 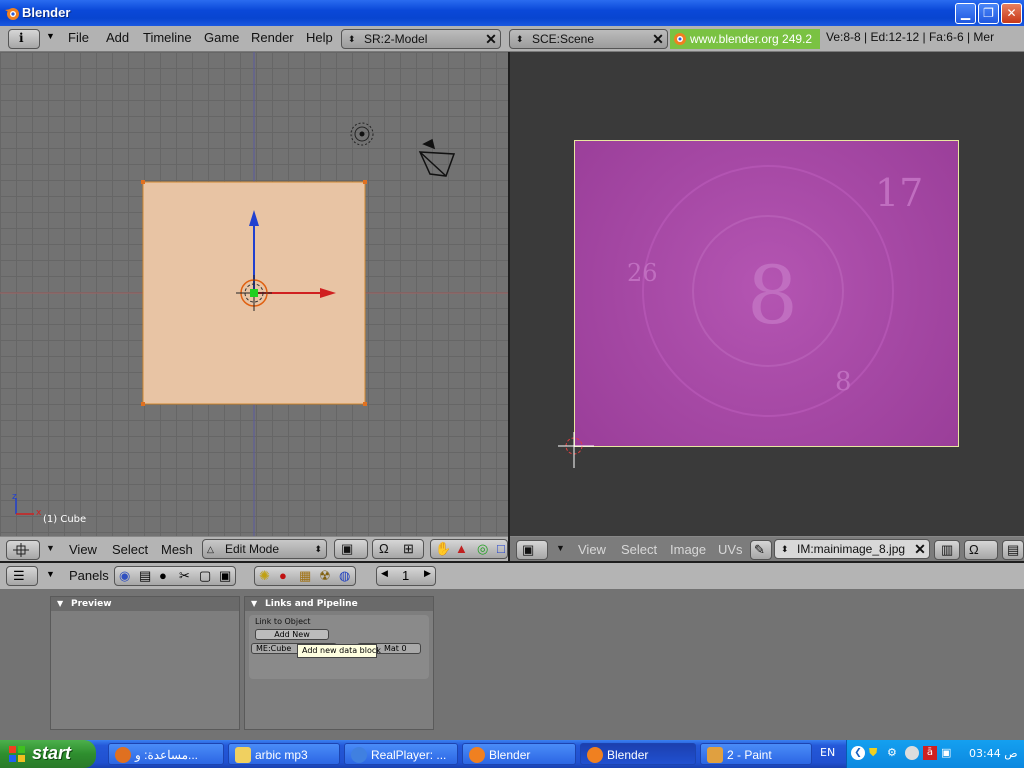 I want to click on menu-mesh: Mesh, so click(x=177, y=549).